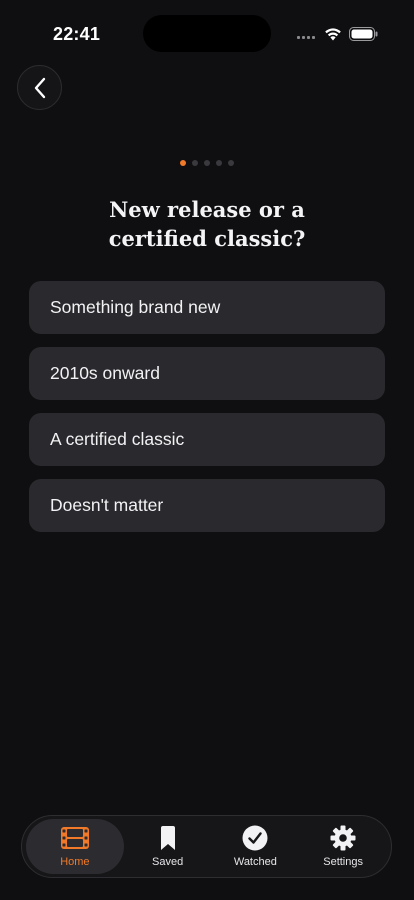 The width and height of the screenshot is (414, 900). Describe the element at coordinates (74, 838) in the screenshot. I see `film-icon` at that location.